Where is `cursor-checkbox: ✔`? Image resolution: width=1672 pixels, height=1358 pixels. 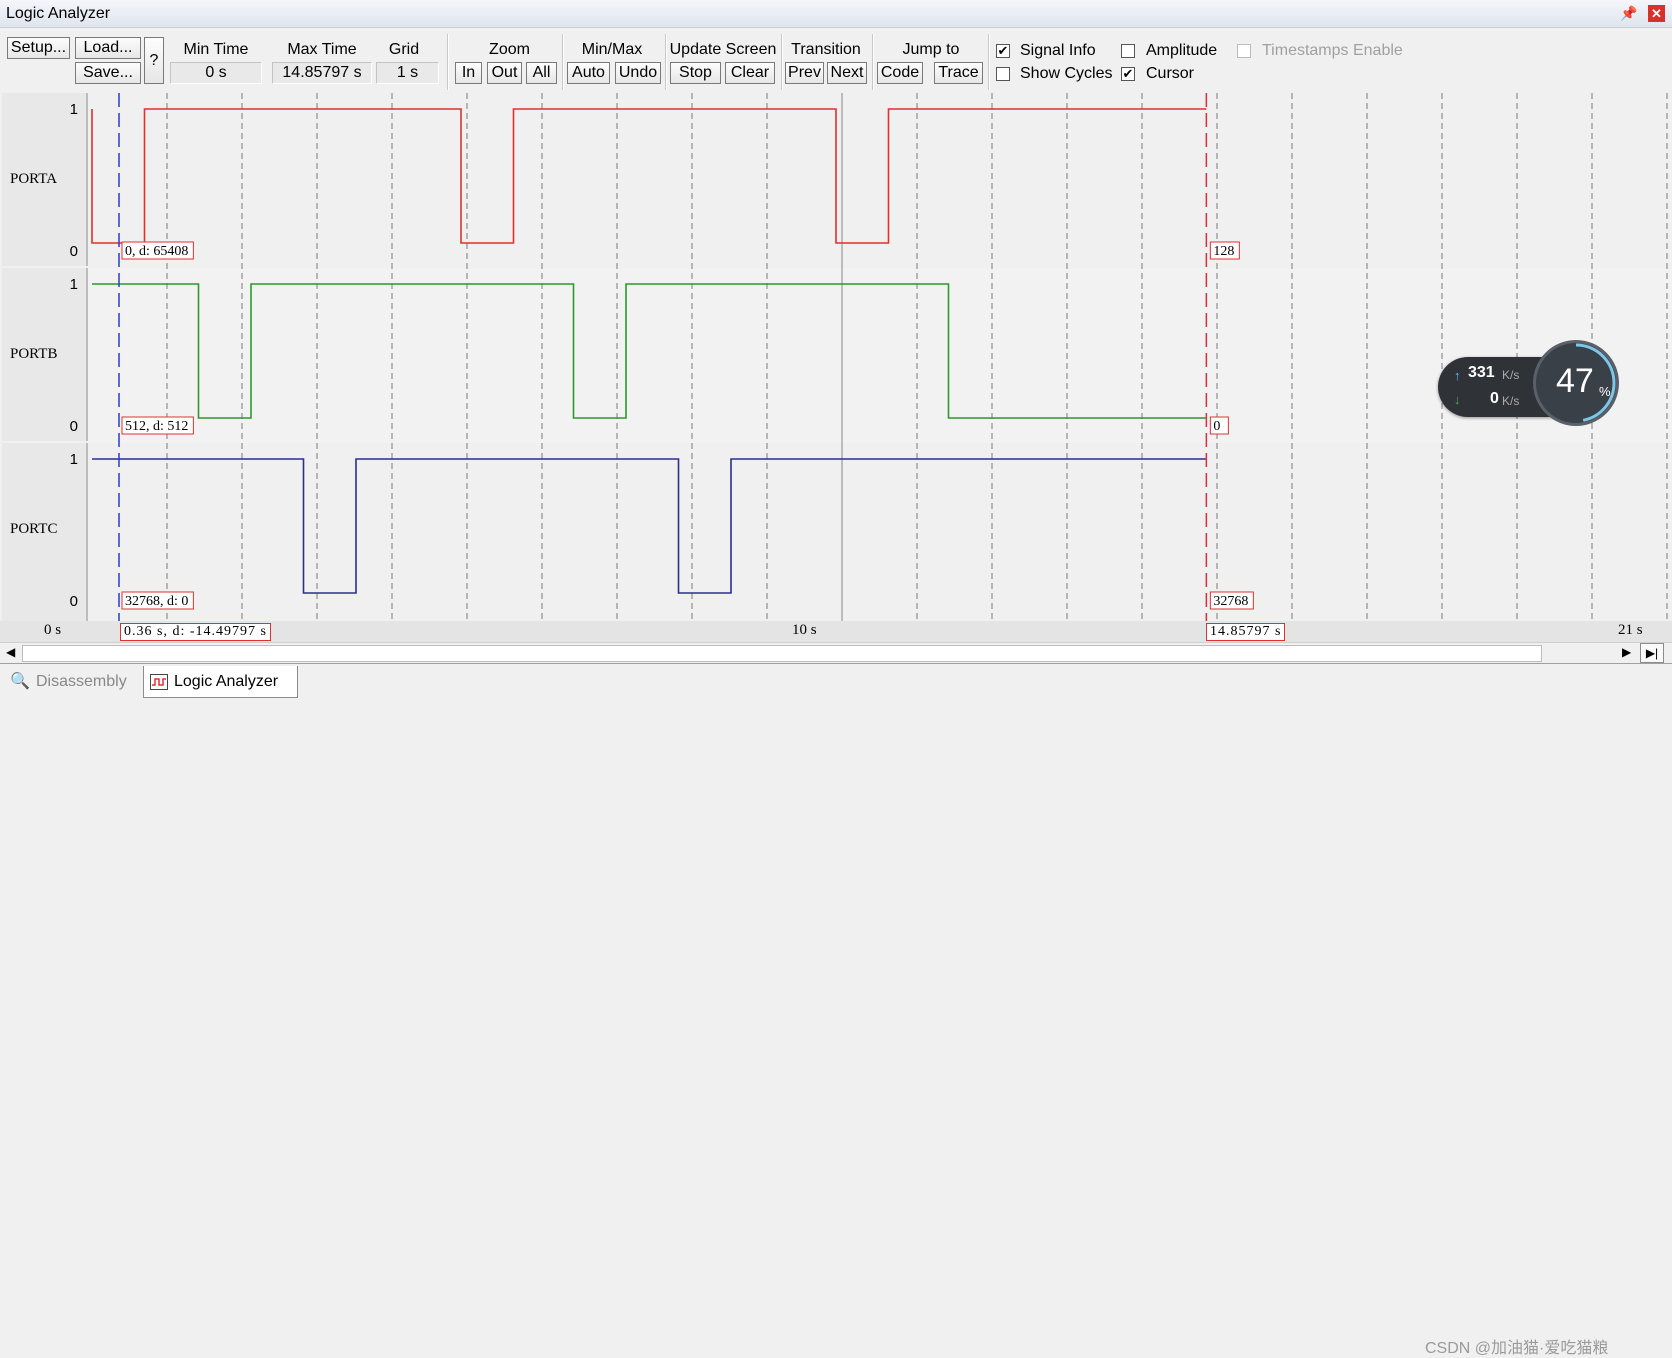 cursor-checkbox: ✔ is located at coordinates (1128, 74).